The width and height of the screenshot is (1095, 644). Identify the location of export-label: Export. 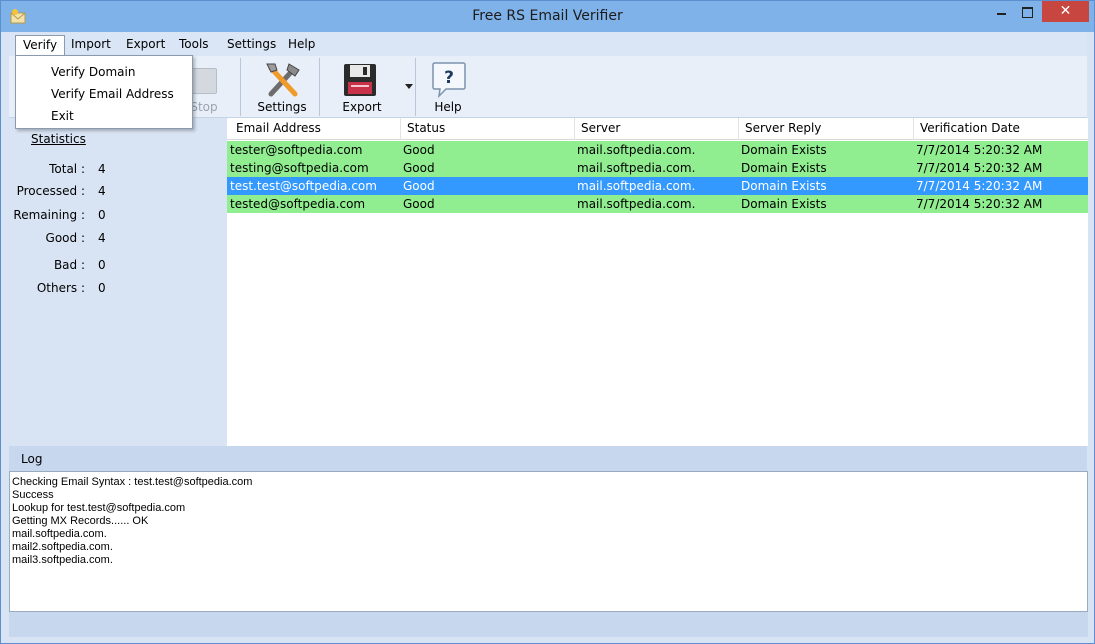
(362, 107).